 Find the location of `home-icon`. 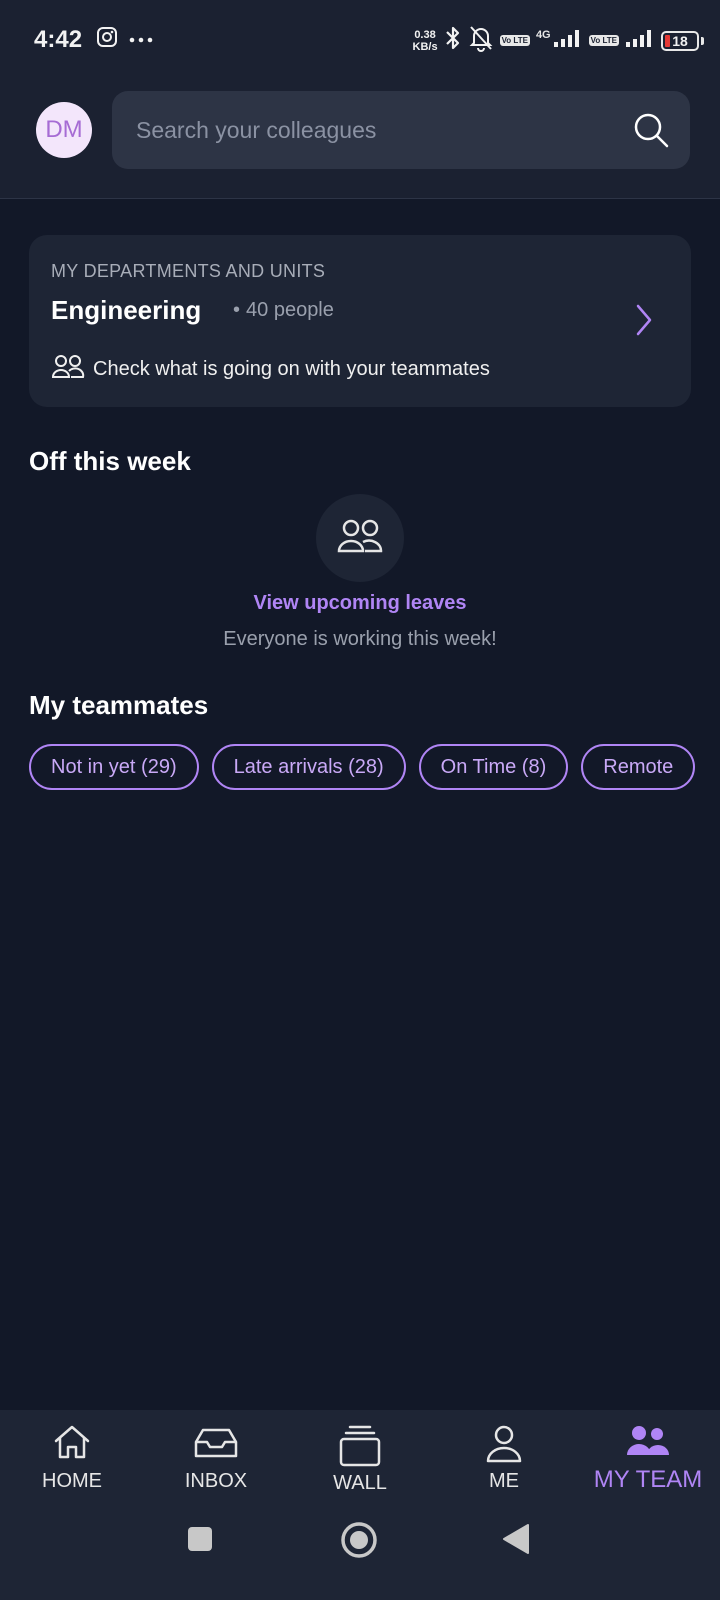

home-icon is located at coordinates (72, 1442).